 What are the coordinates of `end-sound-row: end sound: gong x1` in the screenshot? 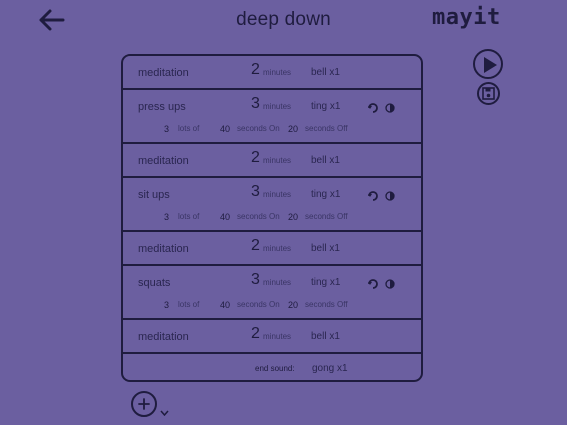 It's located at (272, 367).